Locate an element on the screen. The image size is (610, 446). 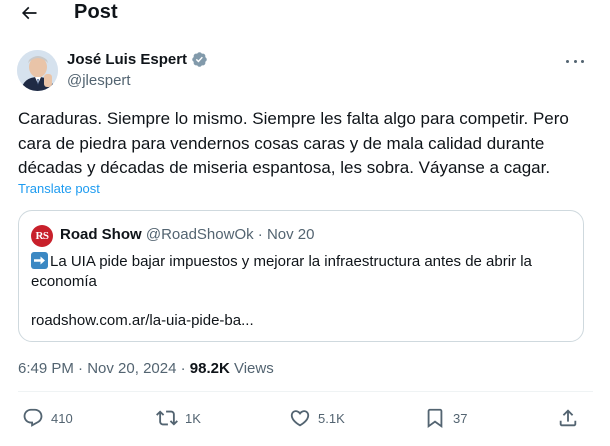
bookmark-count: 37 is located at coordinates (460, 418).